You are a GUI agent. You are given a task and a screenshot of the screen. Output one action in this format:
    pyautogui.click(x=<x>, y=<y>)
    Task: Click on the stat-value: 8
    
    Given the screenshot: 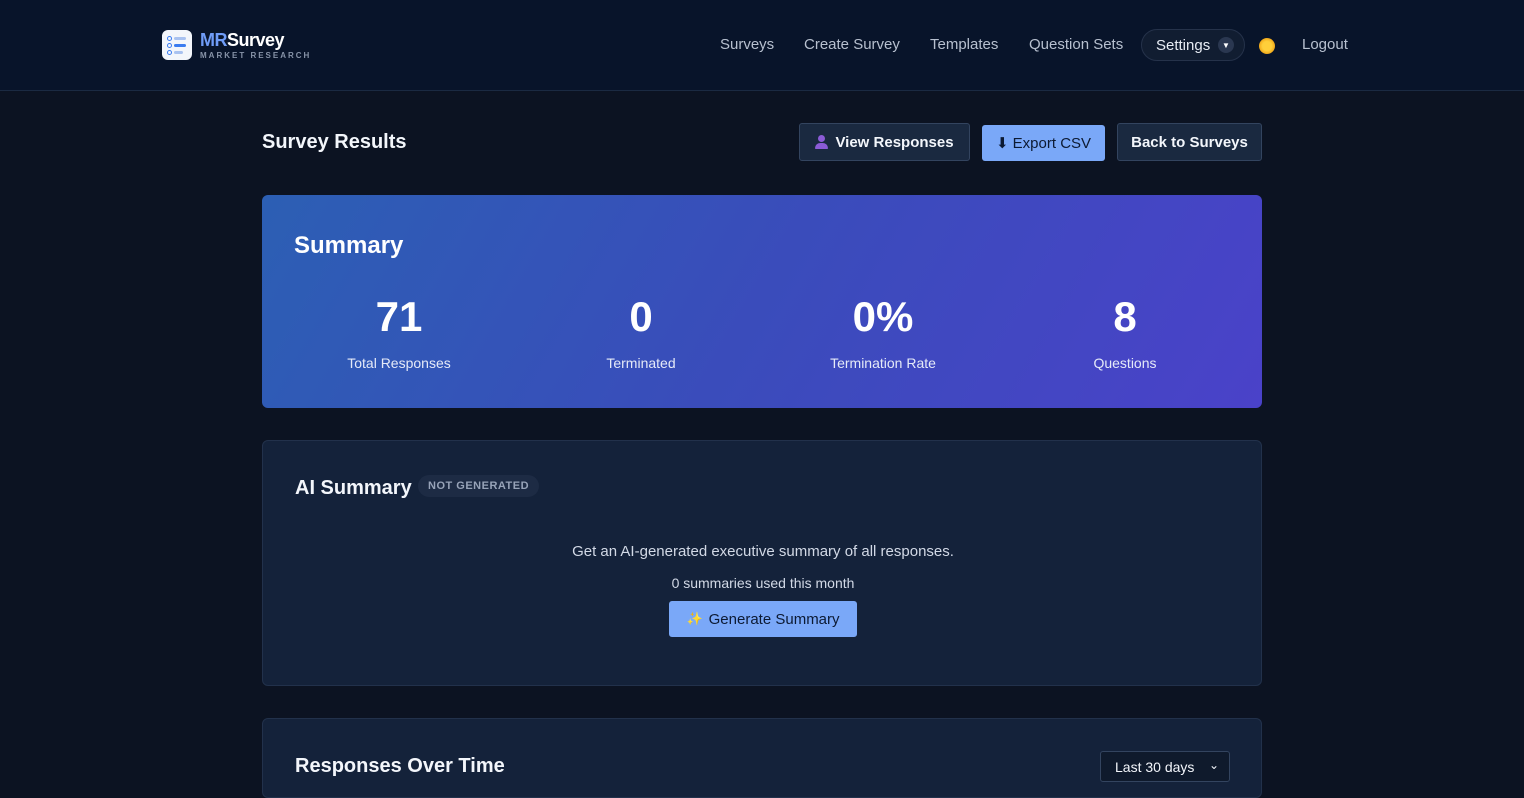 What is the action you would take?
    pyautogui.click(x=1125, y=316)
    